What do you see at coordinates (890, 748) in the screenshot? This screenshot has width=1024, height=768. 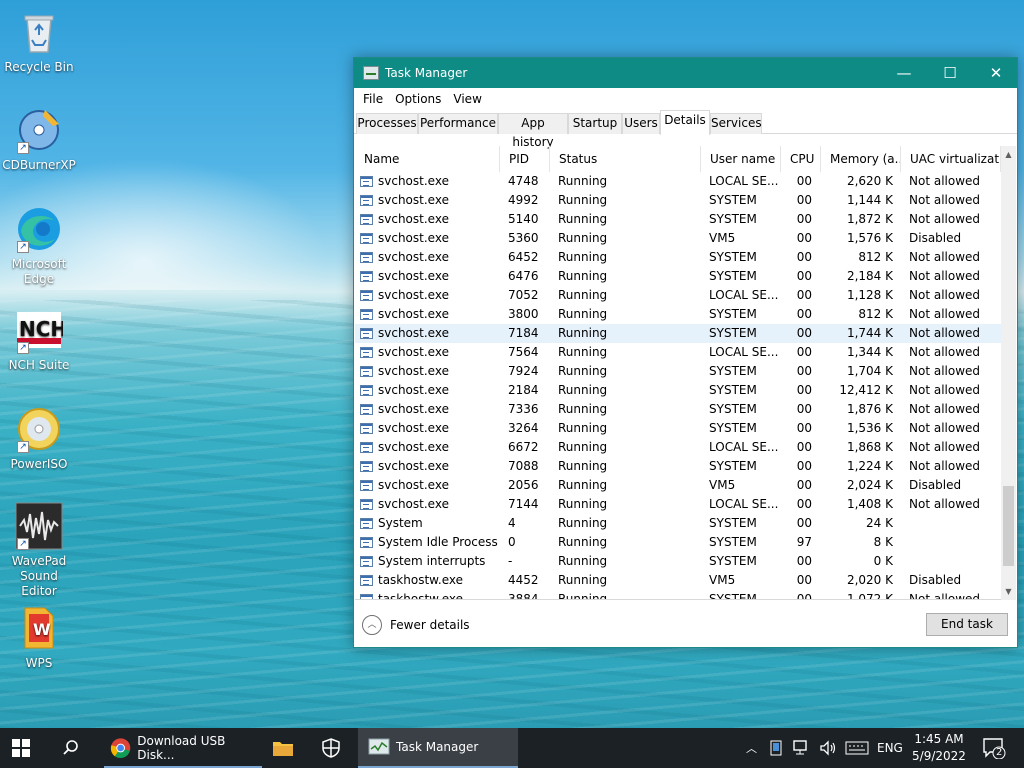 I see `language-indicator: ENG` at bounding box center [890, 748].